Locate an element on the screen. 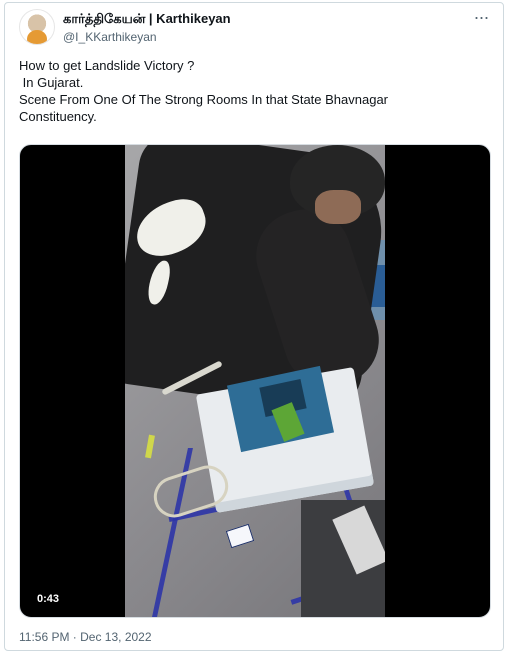 The height and width of the screenshot is (655, 514). tweet-line: In Gujarat. is located at coordinates (51, 82).